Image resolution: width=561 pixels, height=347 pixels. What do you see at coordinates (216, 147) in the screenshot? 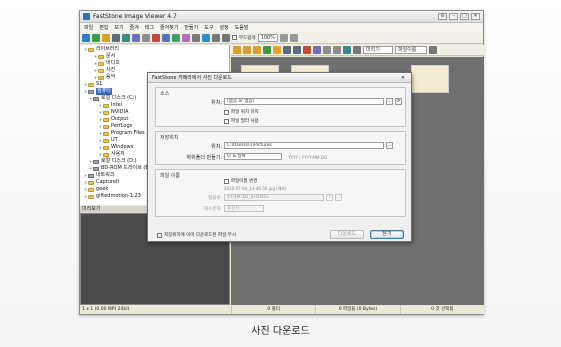
I see `dest-folder-label: 위치:` at bounding box center [216, 147].